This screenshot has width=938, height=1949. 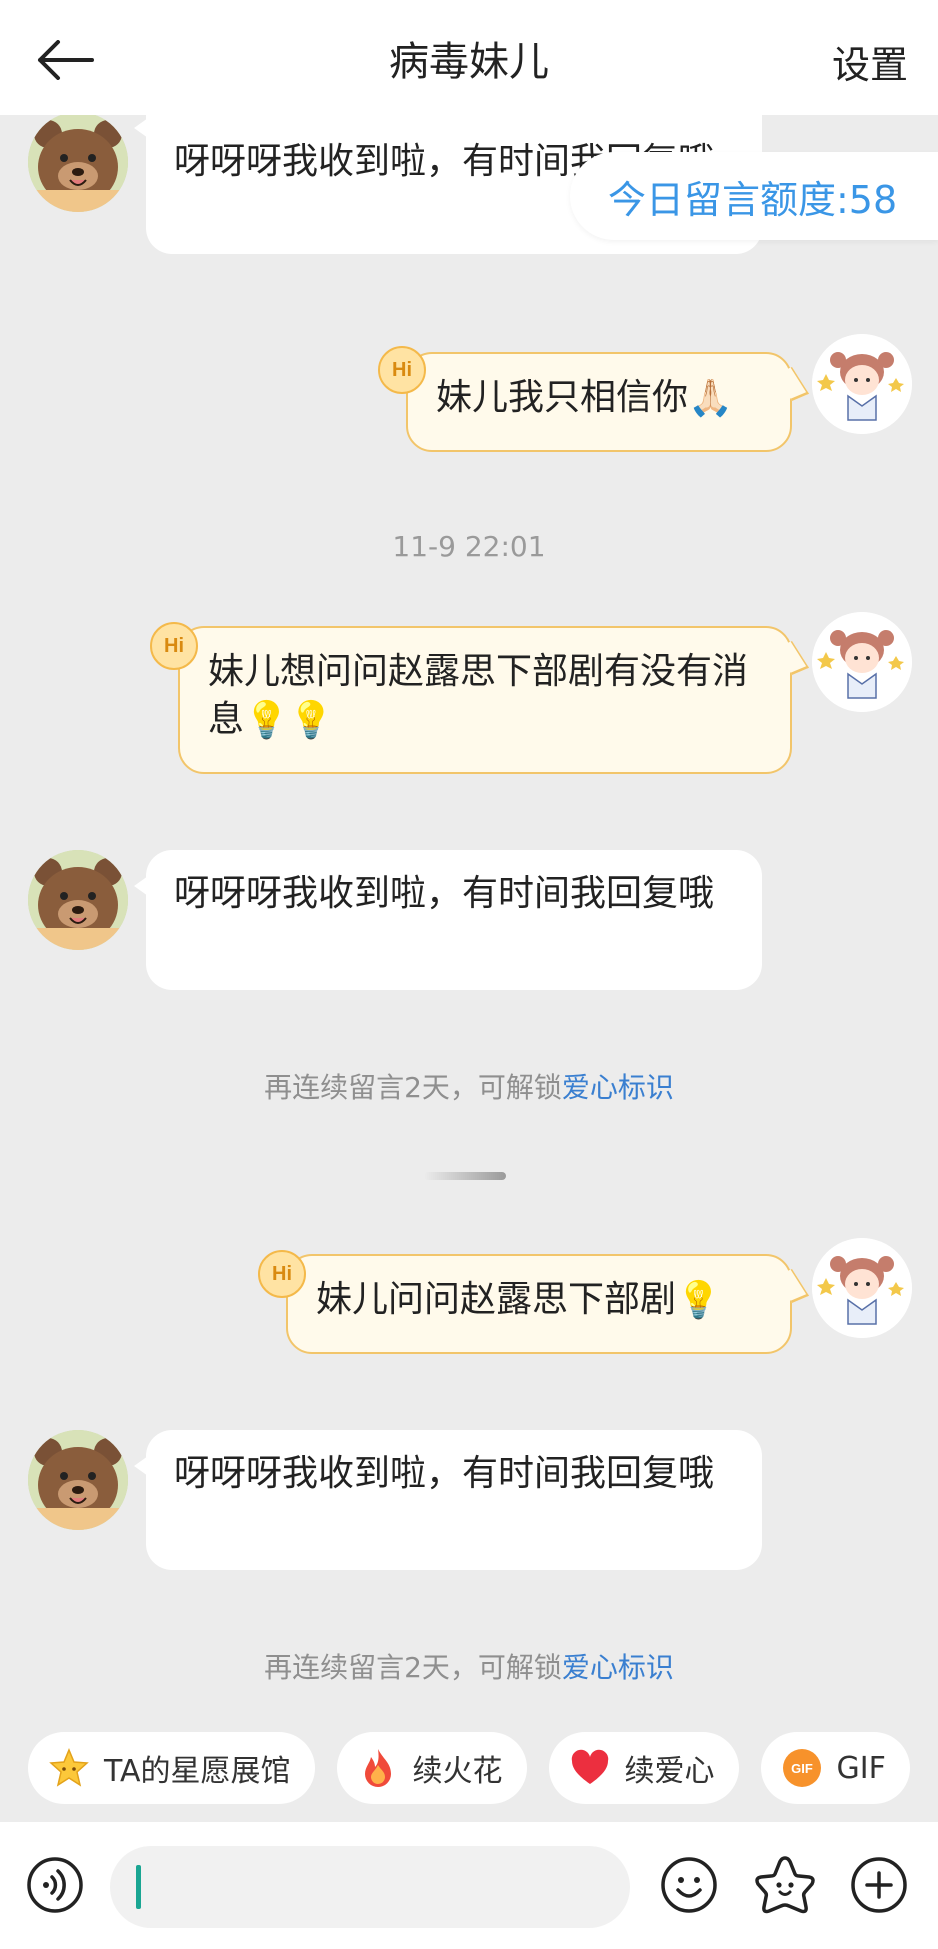 What do you see at coordinates (289, 720) in the screenshot?
I see `lightbulb-emoji: 💡💡` at bounding box center [289, 720].